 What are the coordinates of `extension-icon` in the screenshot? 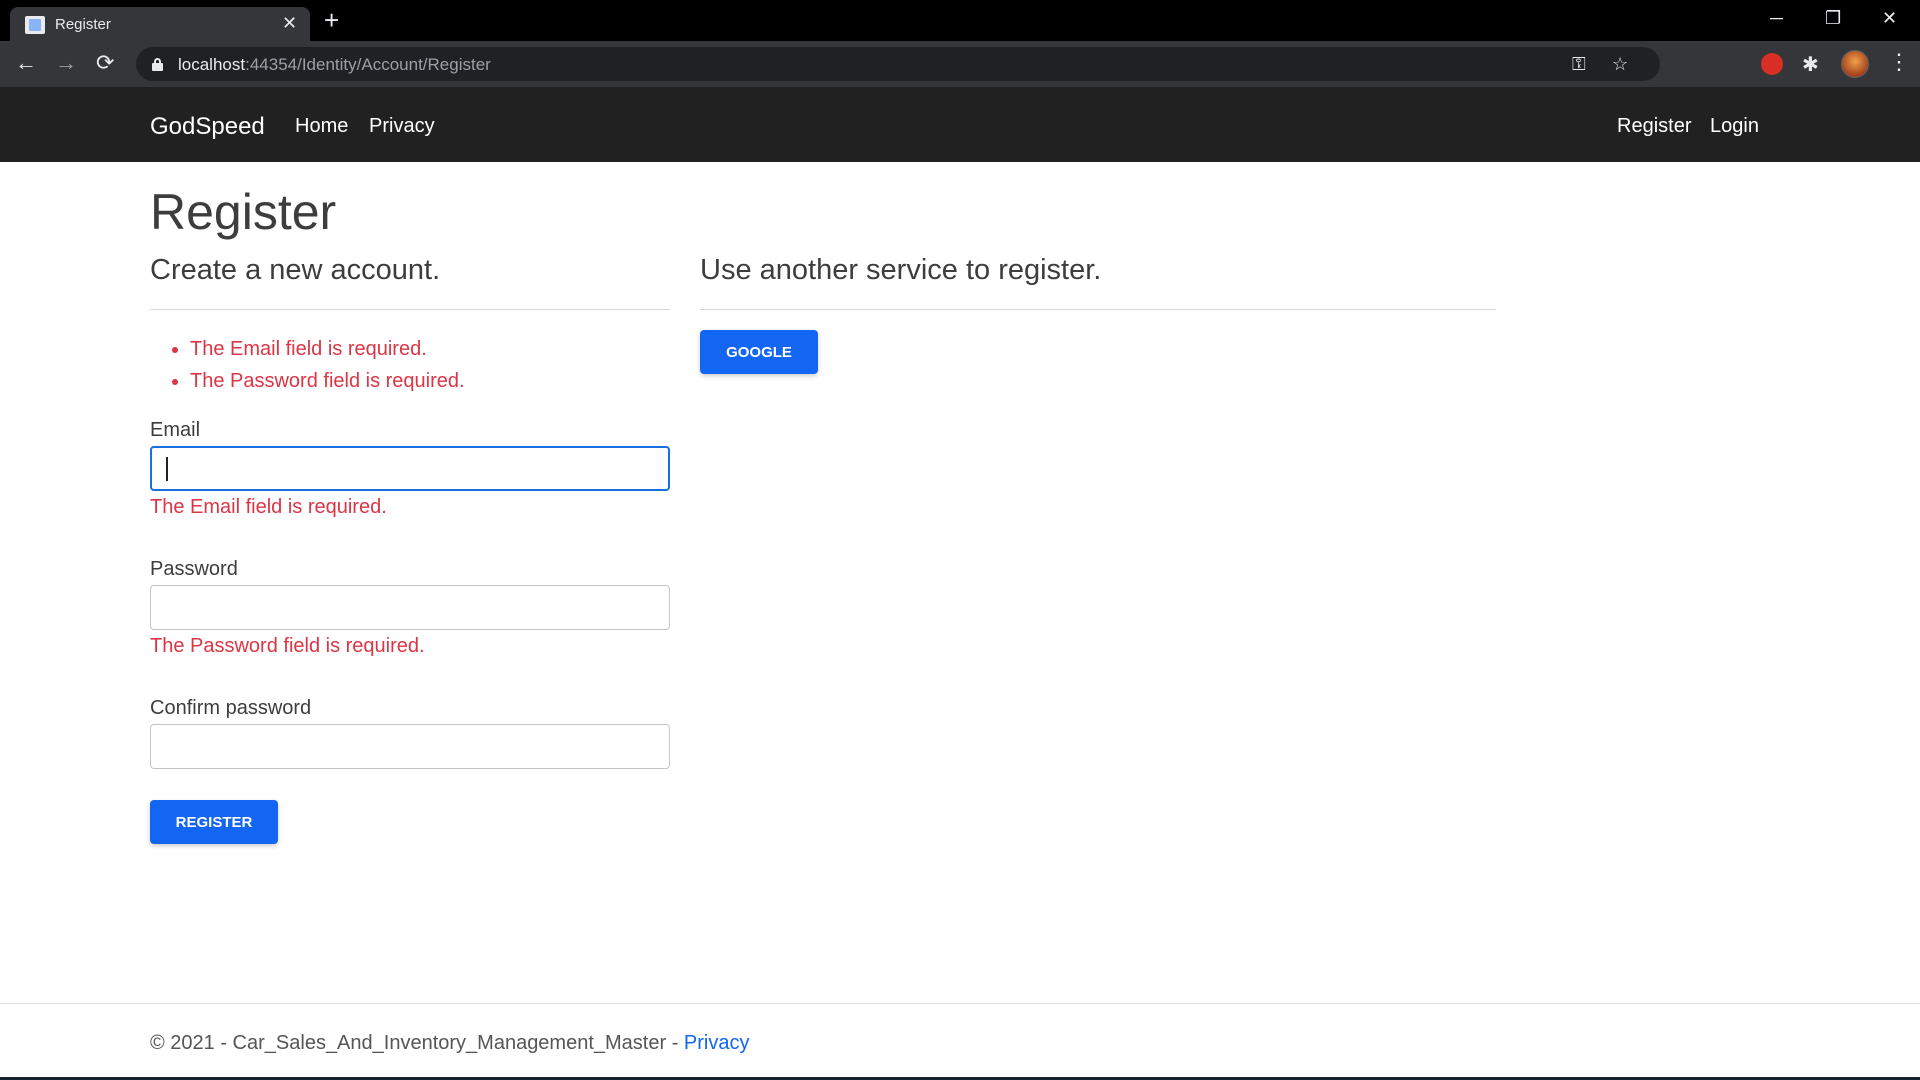 It's located at (1772, 64).